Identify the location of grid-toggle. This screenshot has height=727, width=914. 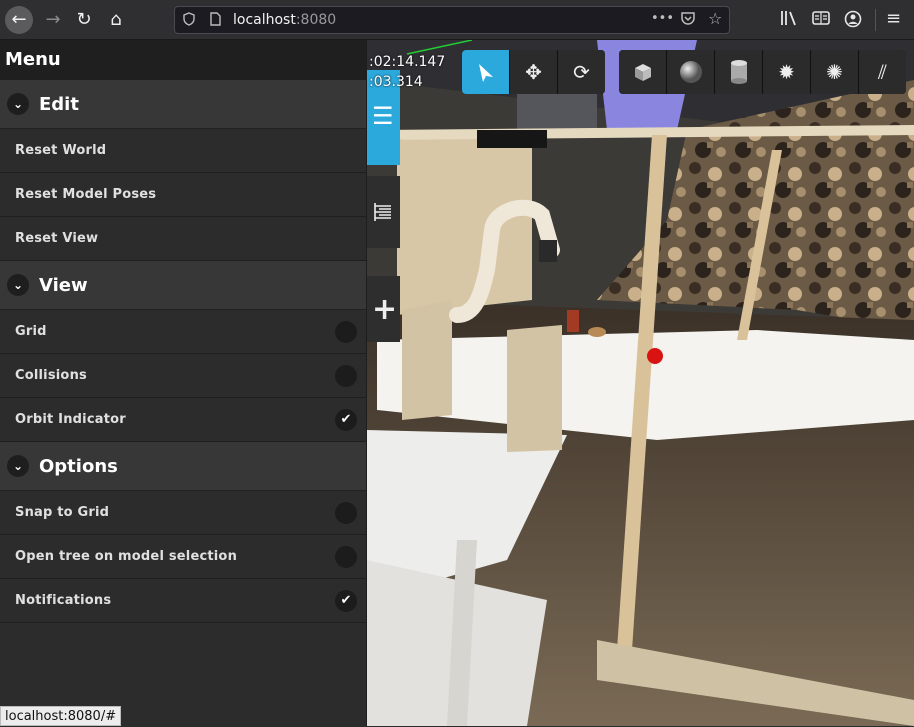
(346, 332).